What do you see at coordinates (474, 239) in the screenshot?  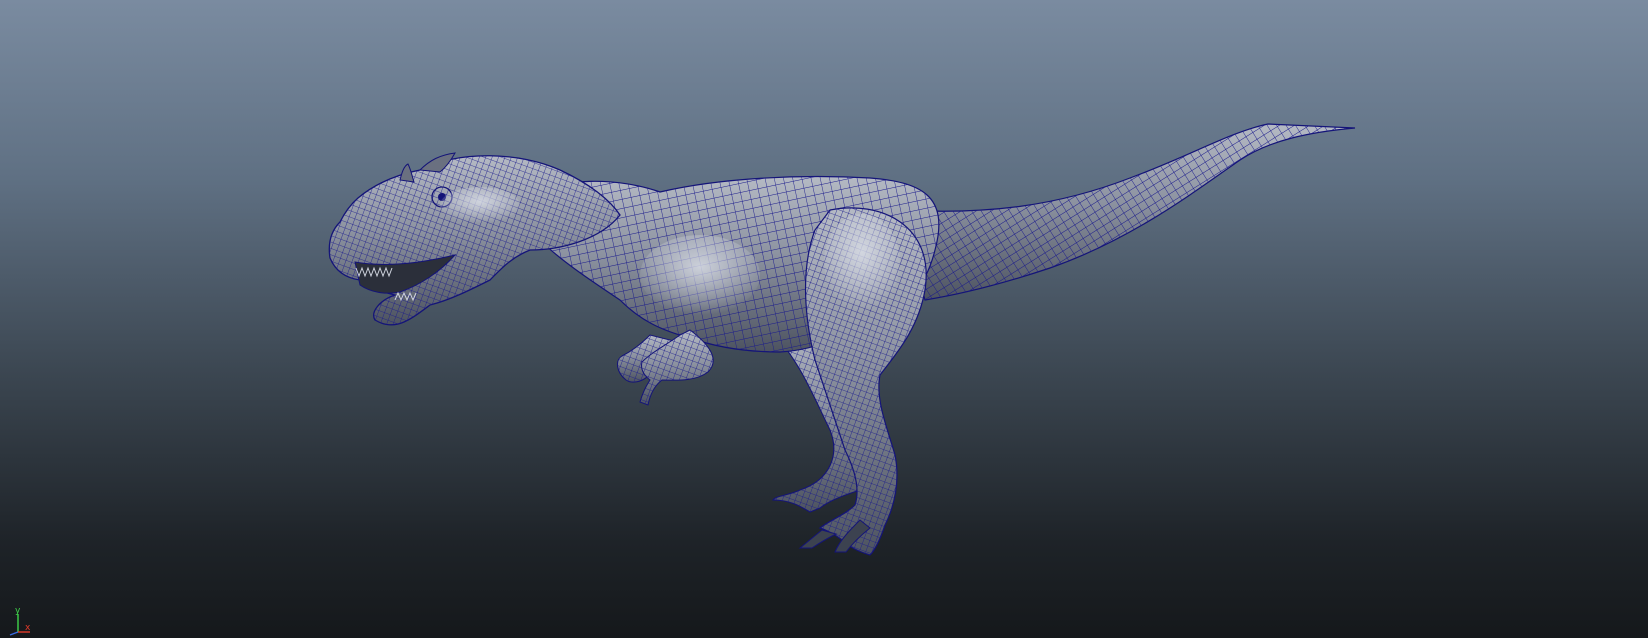 I see `head-mesh` at bounding box center [474, 239].